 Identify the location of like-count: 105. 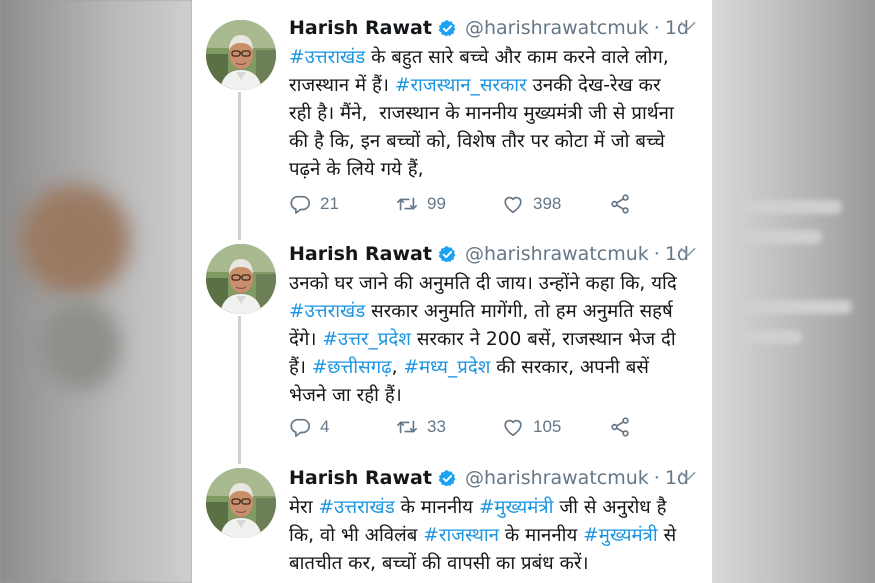
(547, 426).